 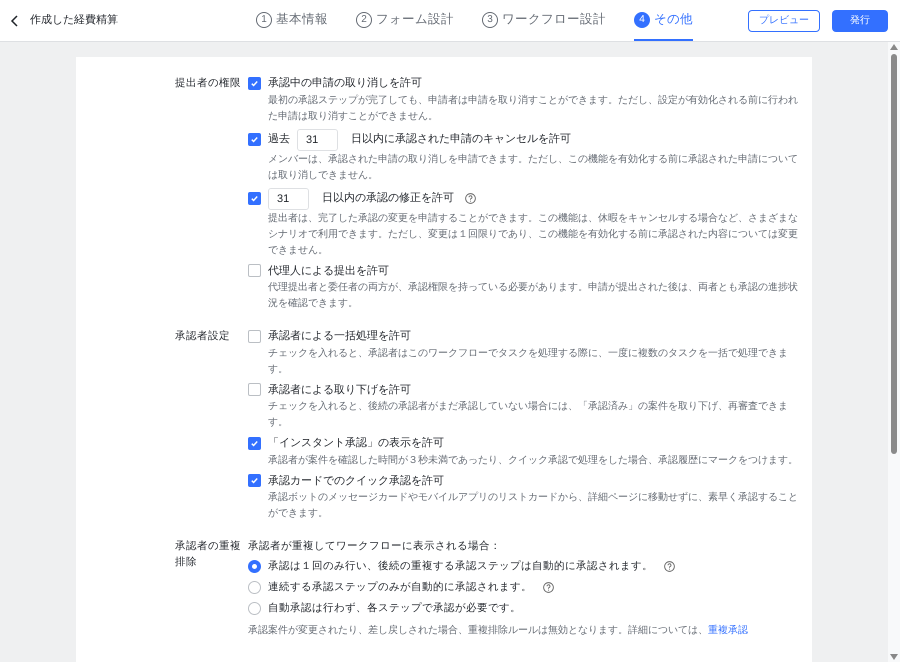 What do you see at coordinates (894, 352) in the screenshot?
I see `scrollbar-drawing` at bounding box center [894, 352].